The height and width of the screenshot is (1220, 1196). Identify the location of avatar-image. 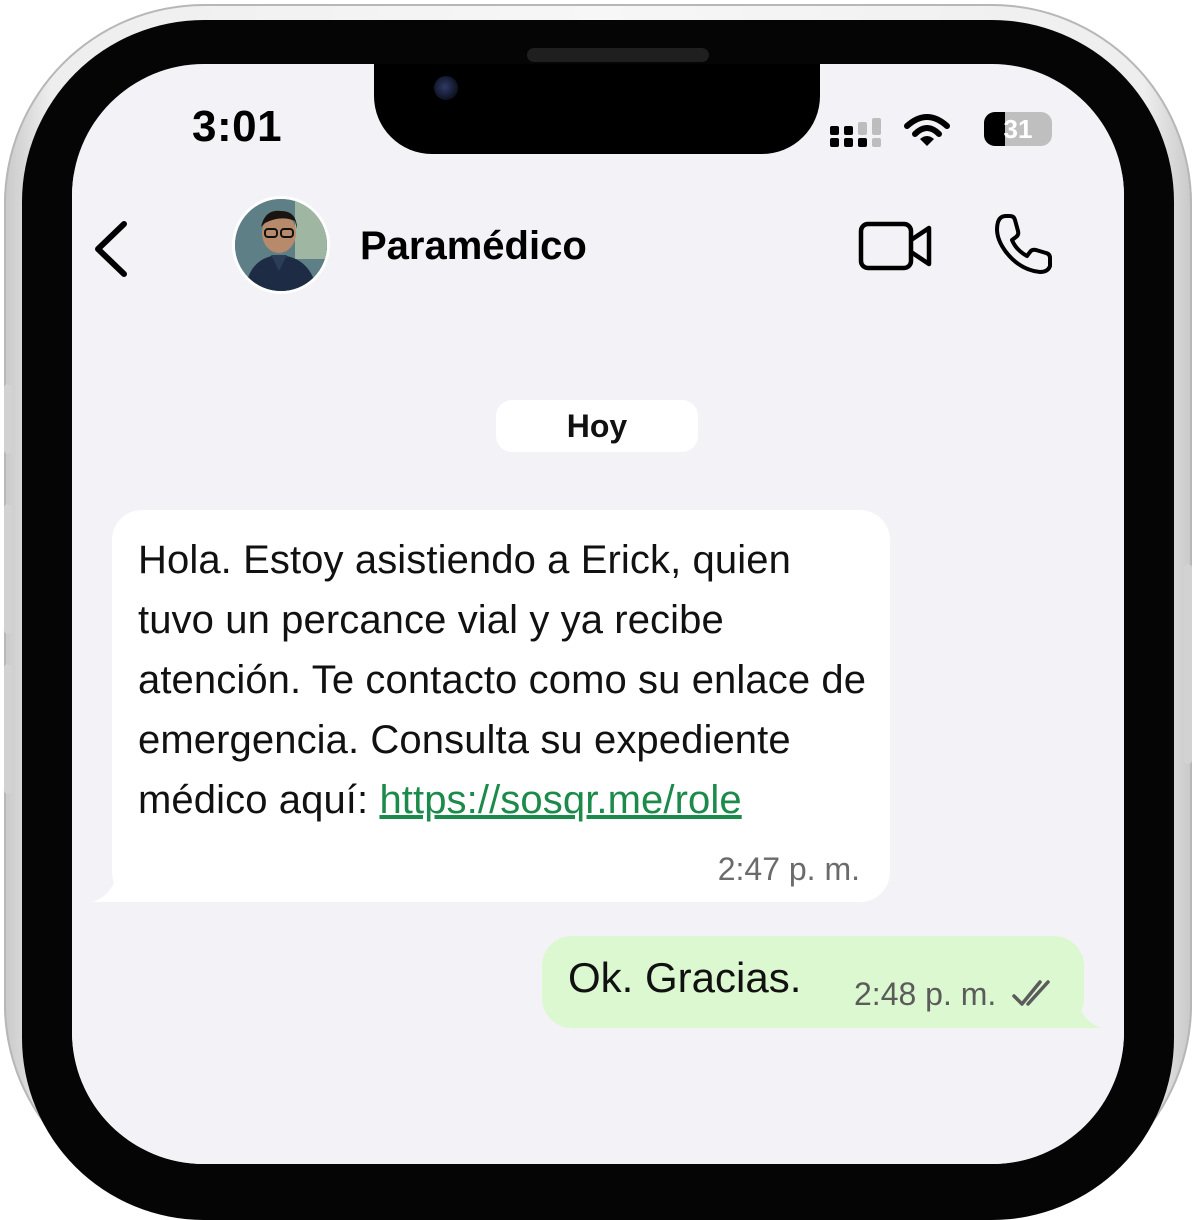
(281, 245).